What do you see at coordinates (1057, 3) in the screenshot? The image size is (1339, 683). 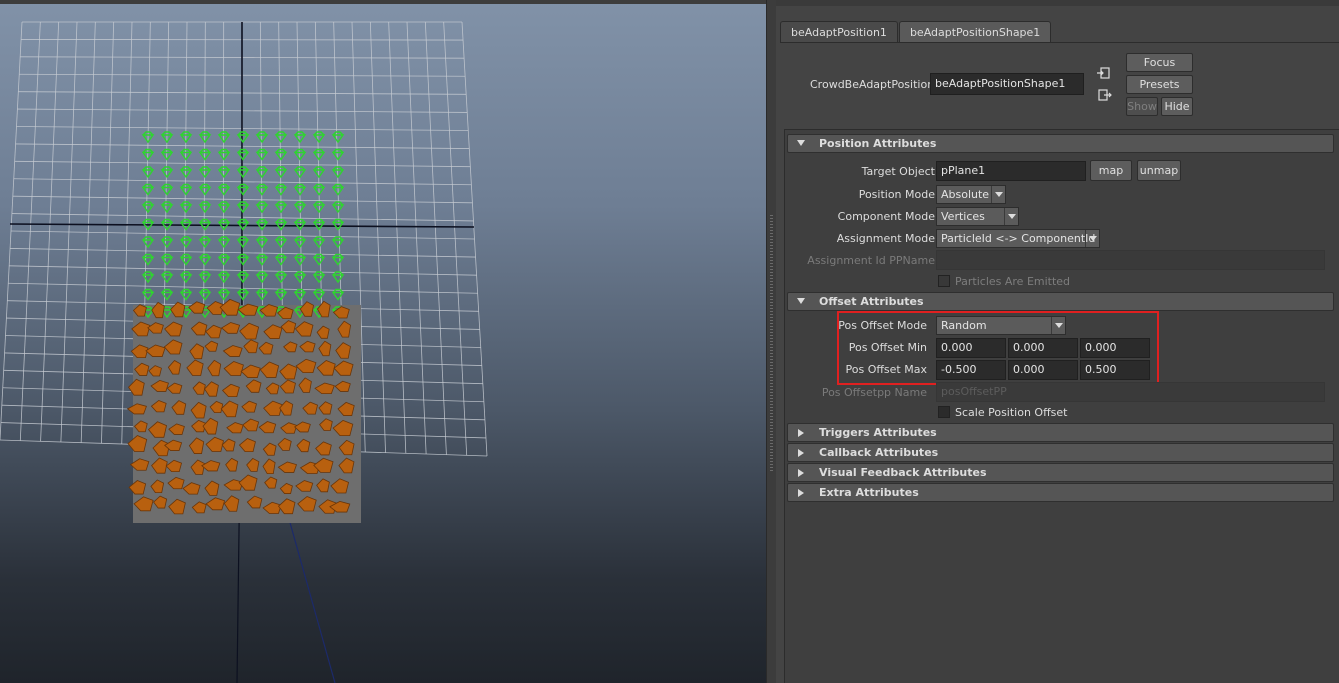 I see `editor-top-bar` at bounding box center [1057, 3].